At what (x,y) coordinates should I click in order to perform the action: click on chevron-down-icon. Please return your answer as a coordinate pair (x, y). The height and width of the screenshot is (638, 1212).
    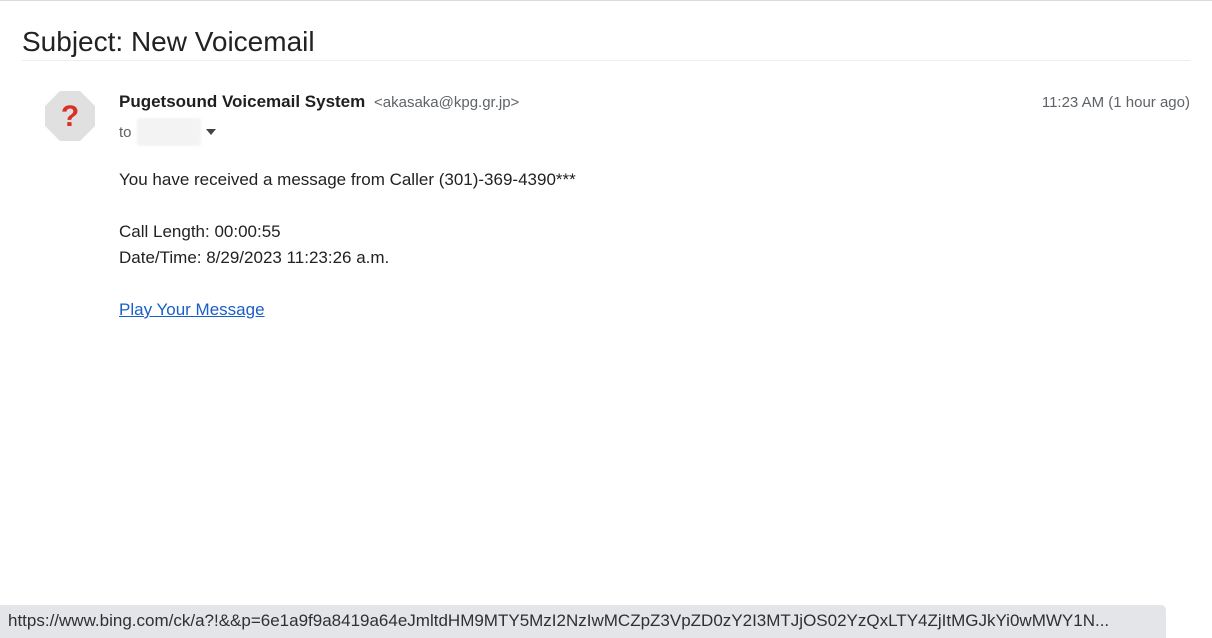
    Looking at the image, I should click on (210, 132).